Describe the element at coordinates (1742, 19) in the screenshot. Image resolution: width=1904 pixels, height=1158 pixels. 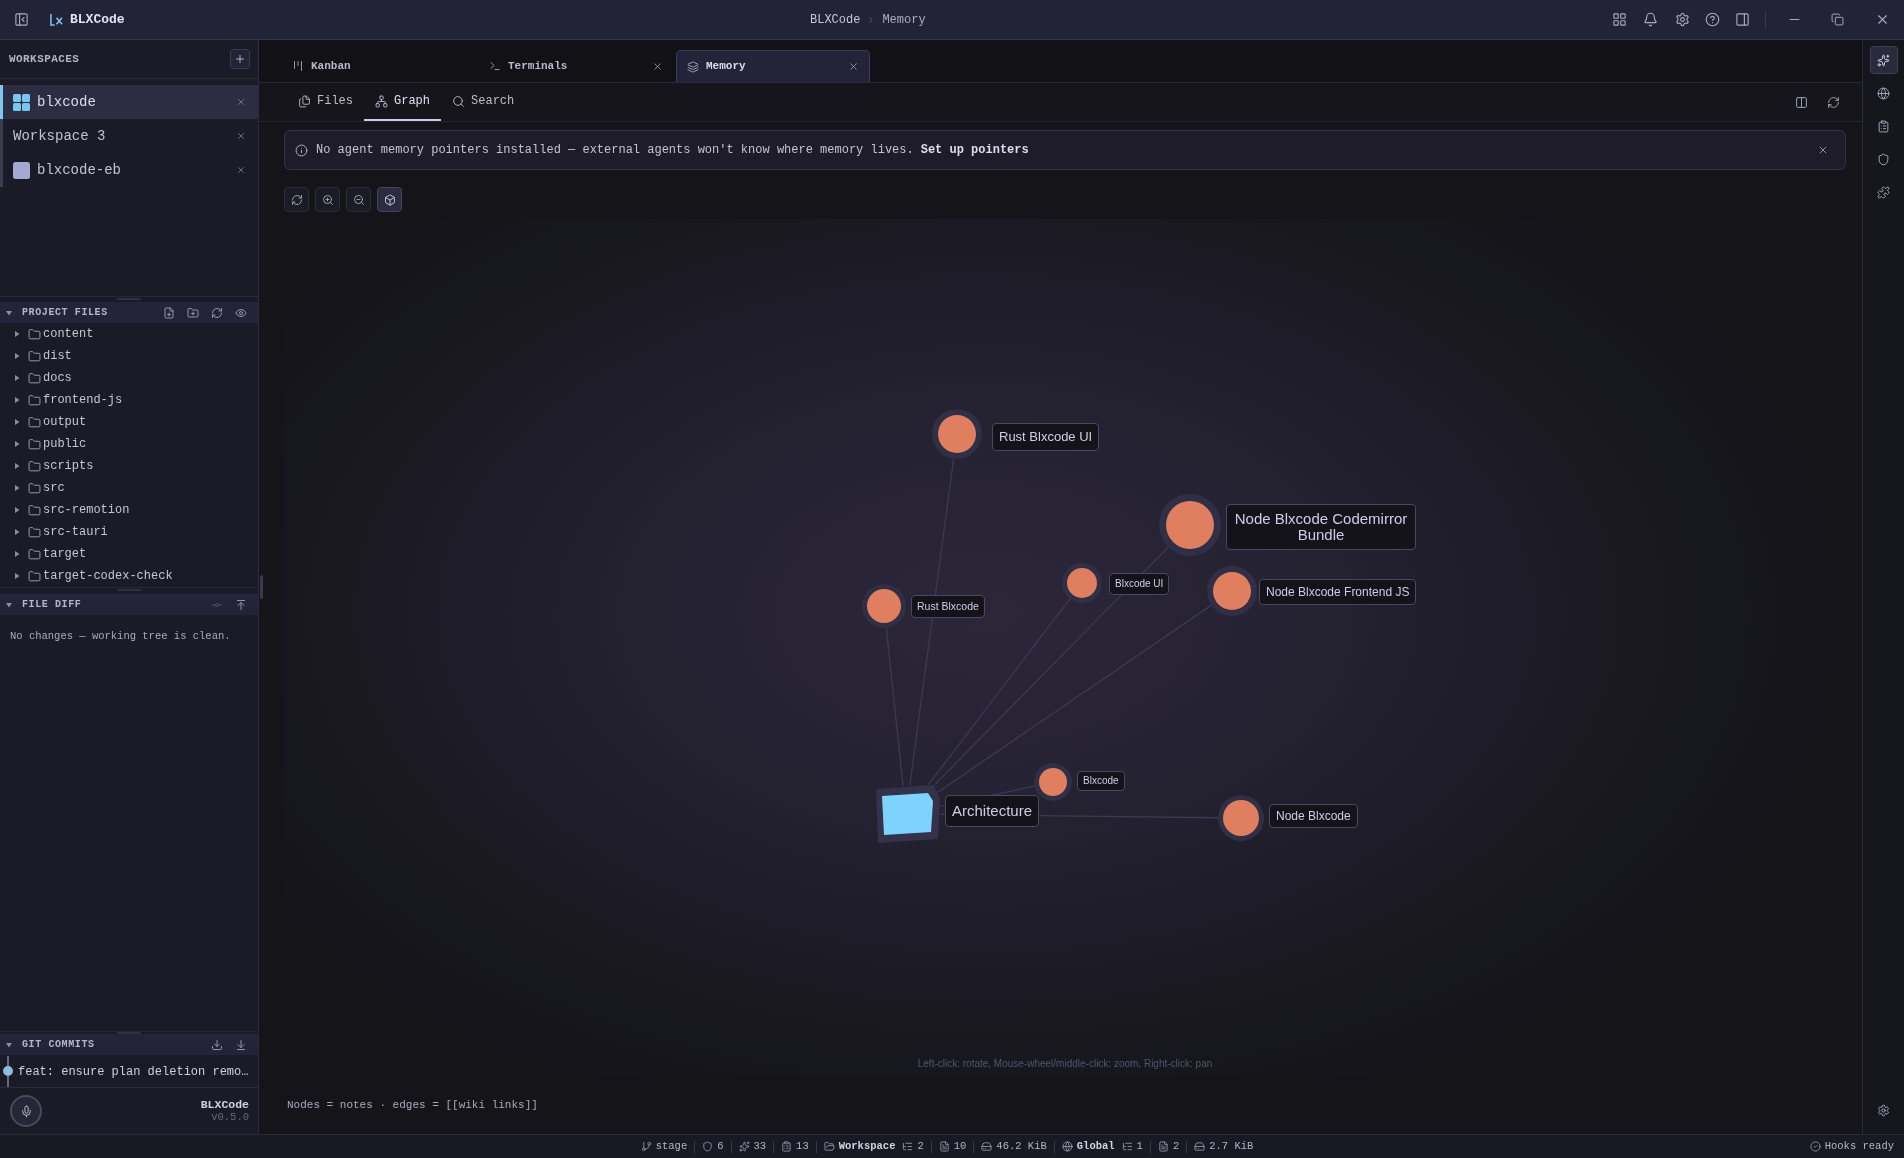
I see `right-panel-icon` at that location.